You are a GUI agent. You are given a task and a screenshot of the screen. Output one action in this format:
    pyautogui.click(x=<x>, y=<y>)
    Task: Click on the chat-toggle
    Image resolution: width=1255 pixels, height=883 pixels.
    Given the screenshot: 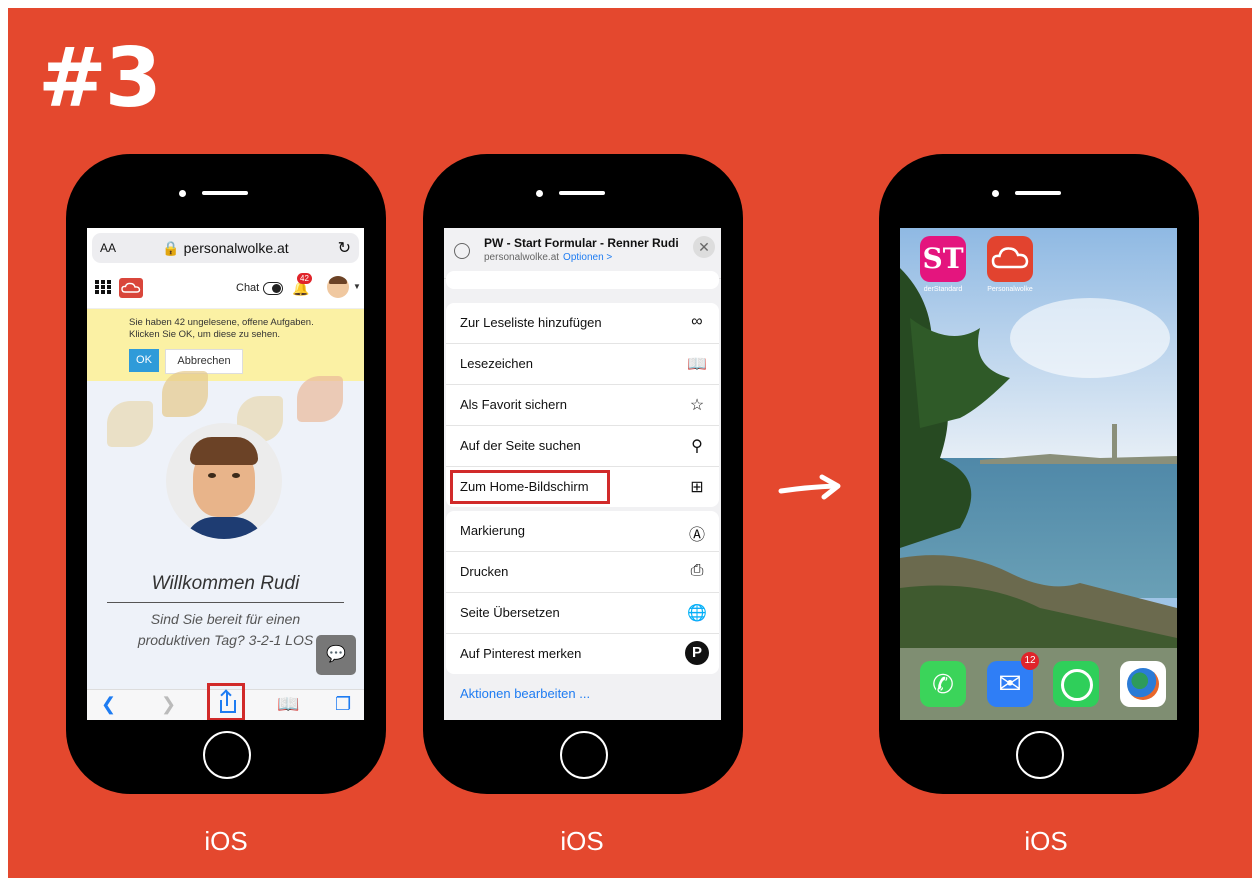 What is the action you would take?
    pyautogui.click(x=273, y=288)
    